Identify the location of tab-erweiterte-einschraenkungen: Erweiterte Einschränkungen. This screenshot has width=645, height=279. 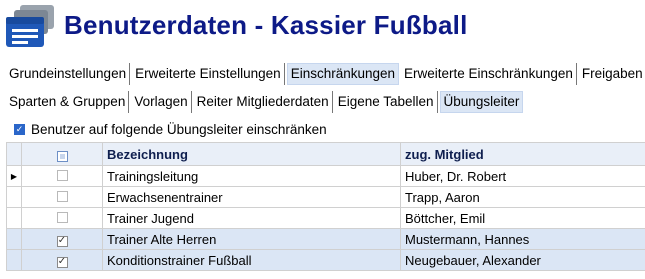
(489, 74).